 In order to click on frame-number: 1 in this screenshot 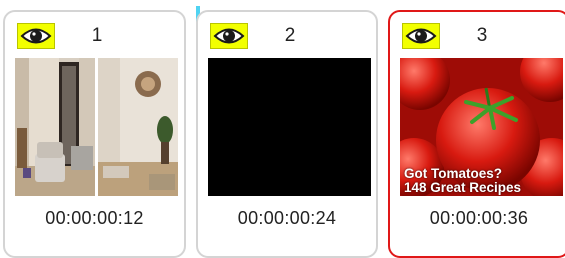, I will do `click(97, 35)`.